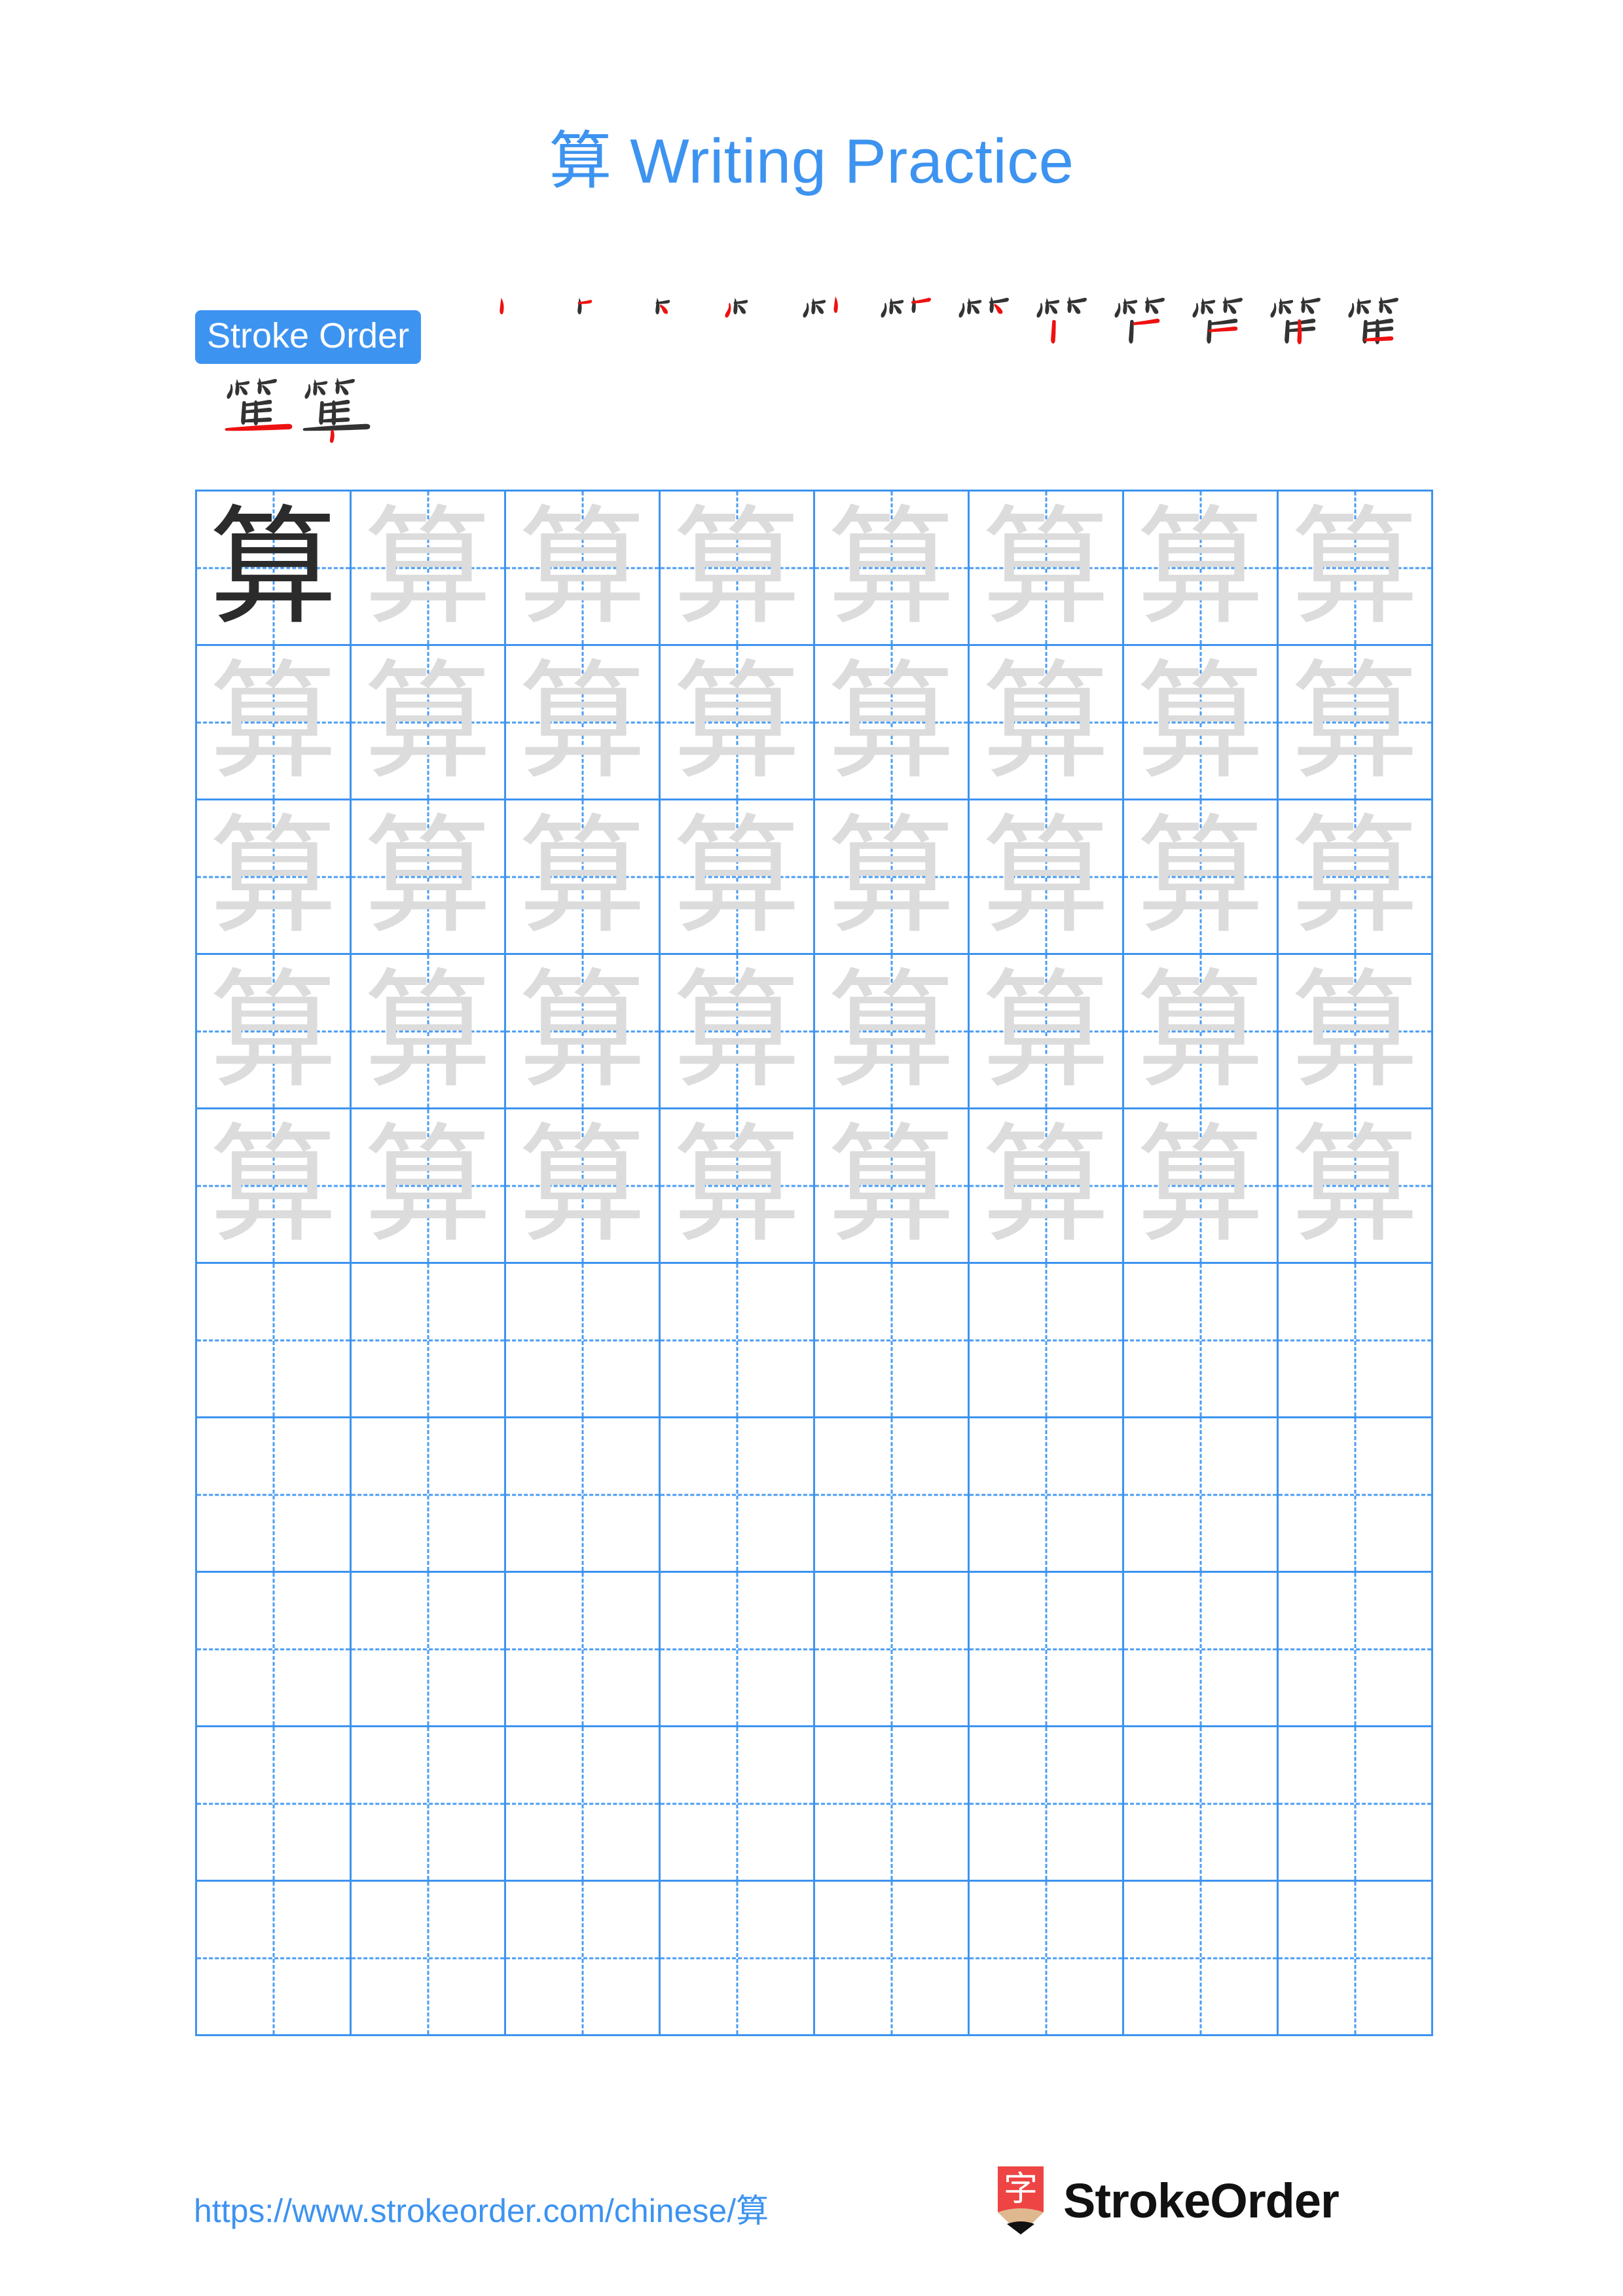  What do you see at coordinates (1167, 2200) in the screenshot?
I see `footer-brand: 字 StrokeOrder` at bounding box center [1167, 2200].